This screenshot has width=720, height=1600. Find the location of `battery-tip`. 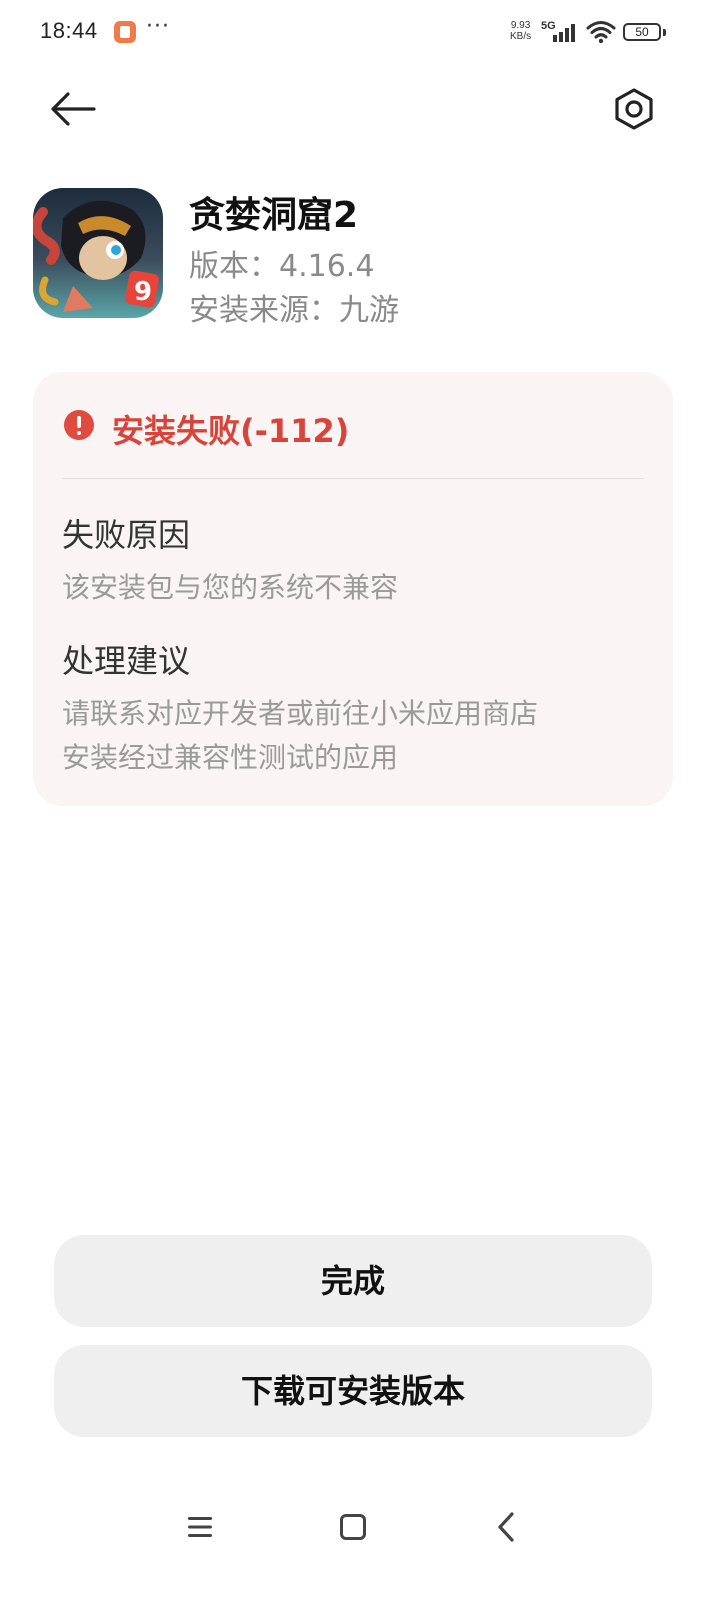

battery-tip is located at coordinates (664, 32).